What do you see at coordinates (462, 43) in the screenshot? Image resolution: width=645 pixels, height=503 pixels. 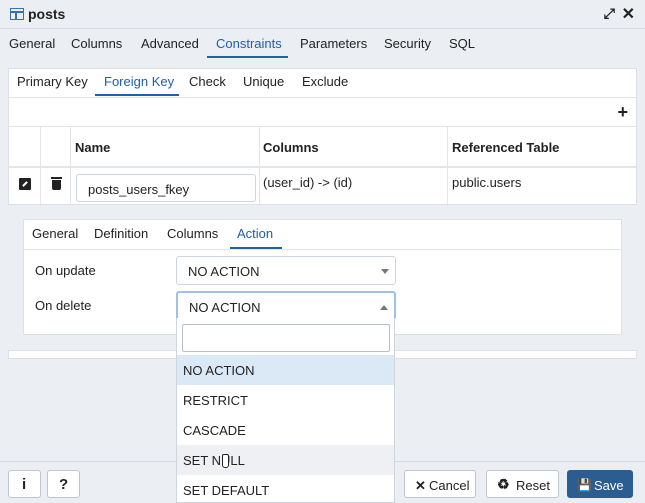 I see `tab-sql: SQL` at bounding box center [462, 43].